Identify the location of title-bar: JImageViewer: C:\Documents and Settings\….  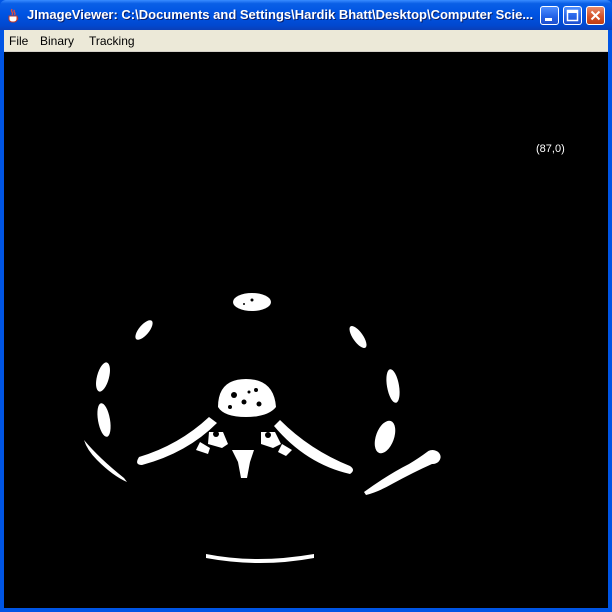
(306, 15).